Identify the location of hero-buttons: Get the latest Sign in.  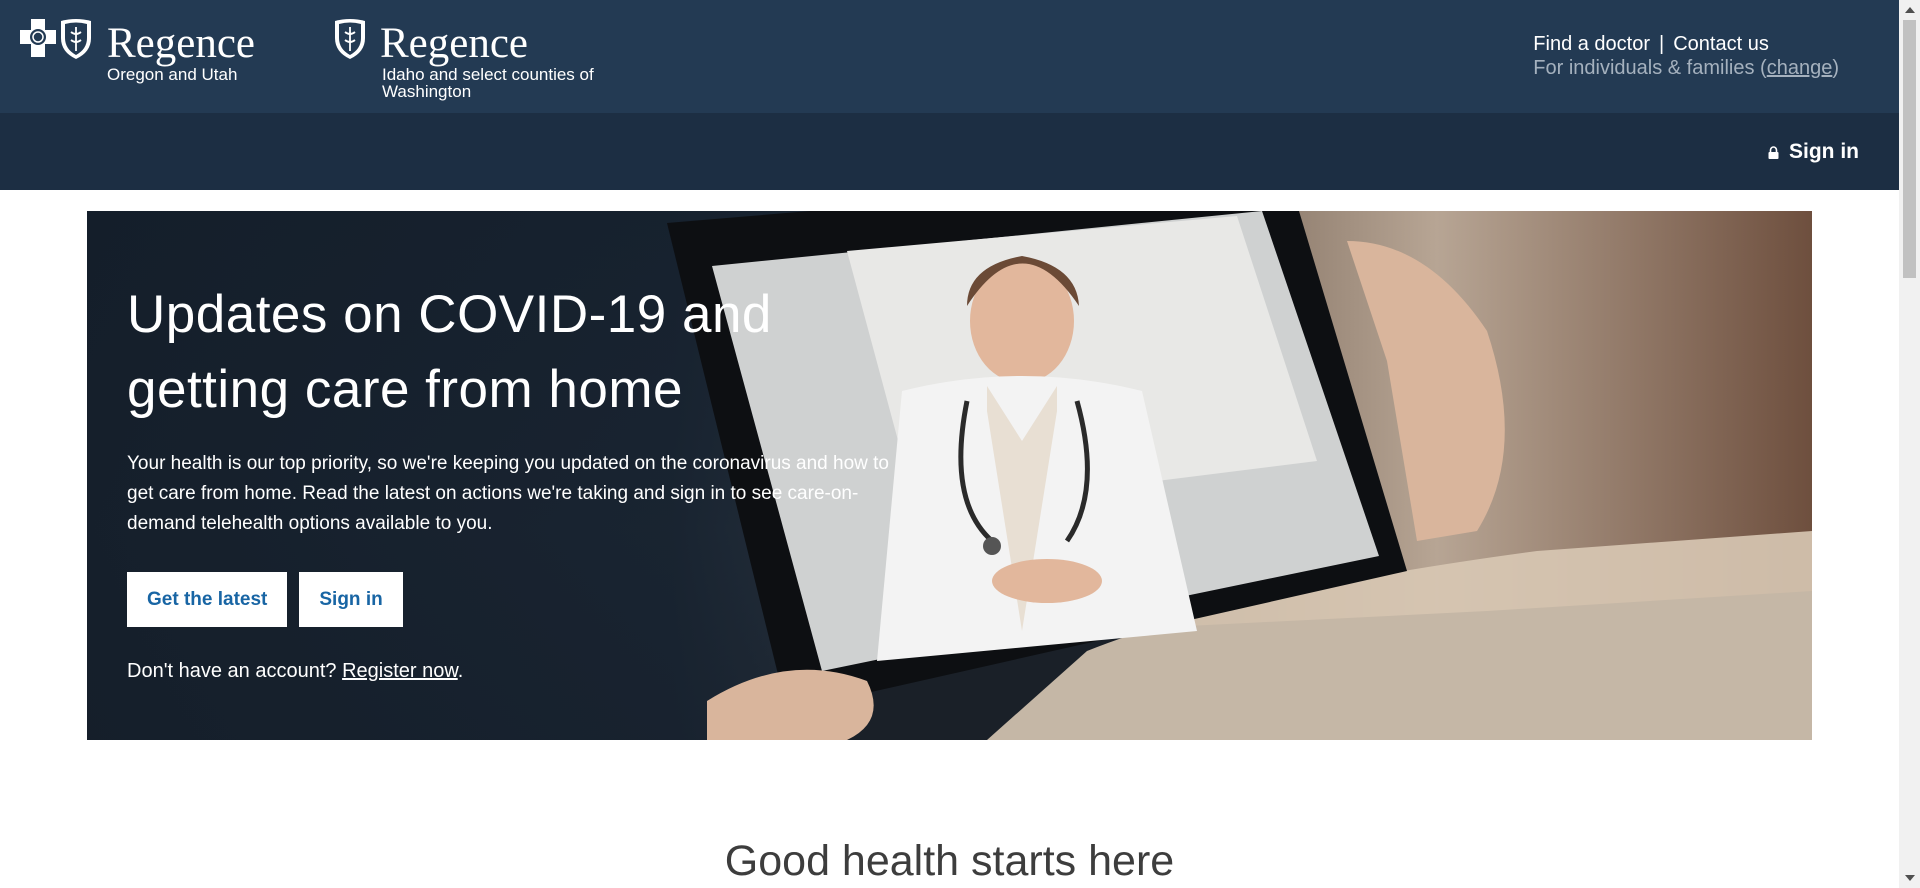
(522, 599).